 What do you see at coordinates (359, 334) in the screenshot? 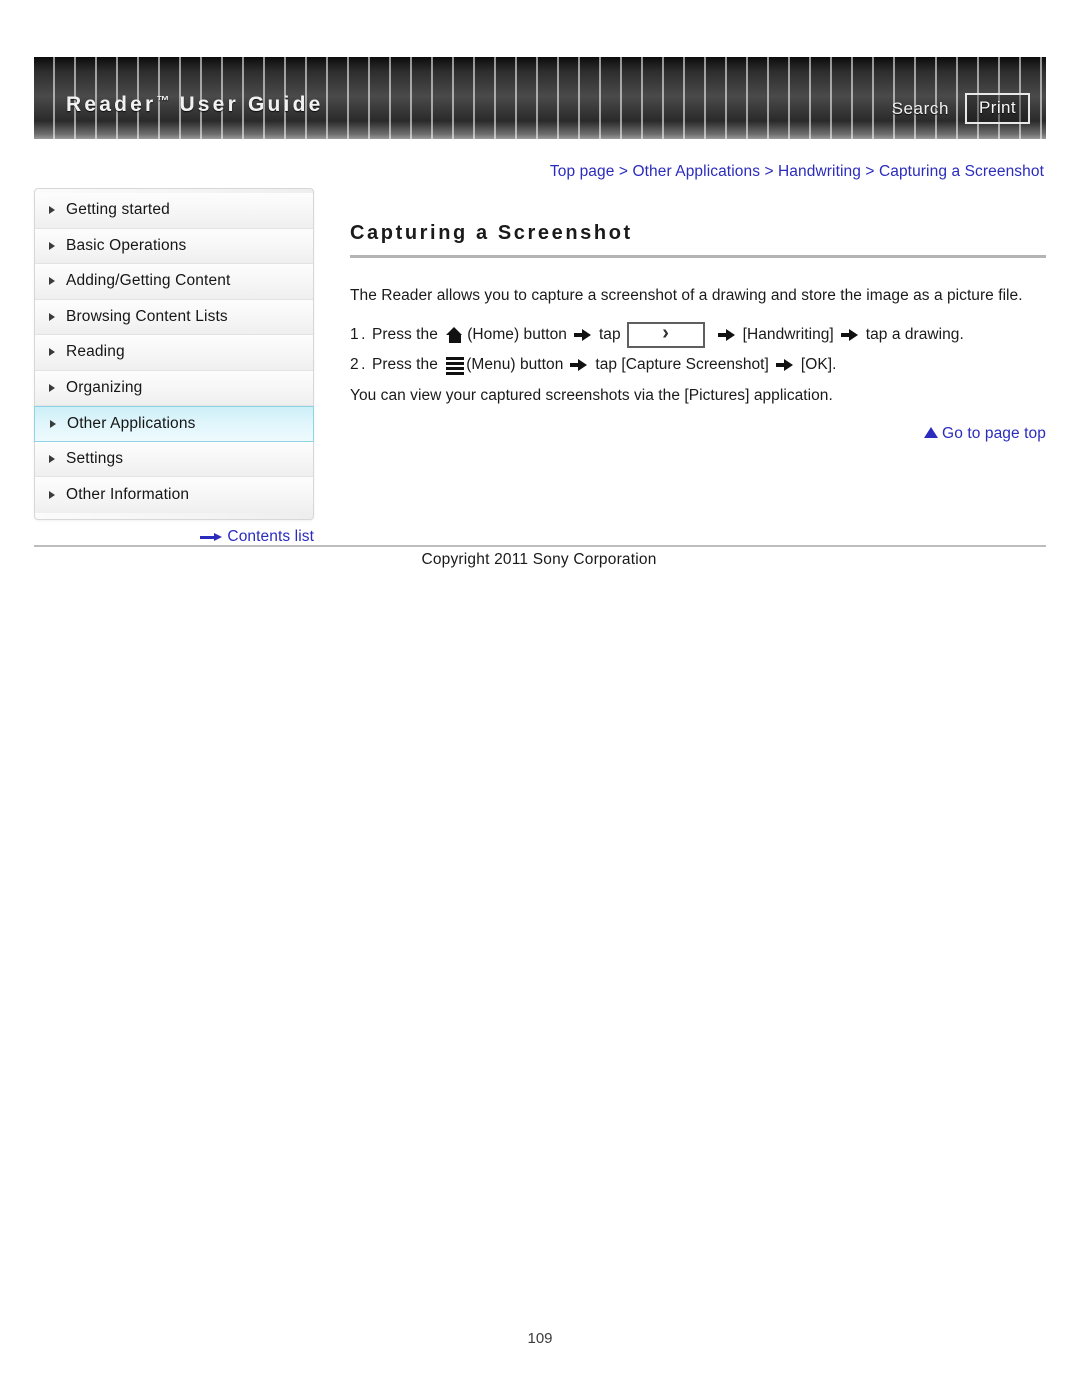
I see `step-1-number: 1.` at bounding box center [359, 334].